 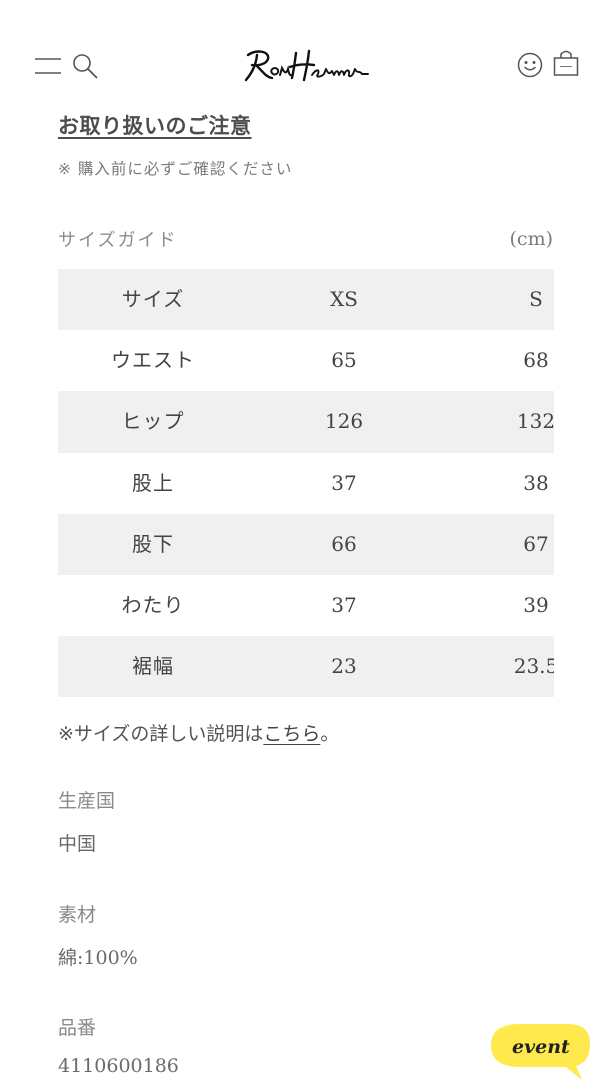 I want to click on row-label: ヒップ, so click(x=153, y=421).